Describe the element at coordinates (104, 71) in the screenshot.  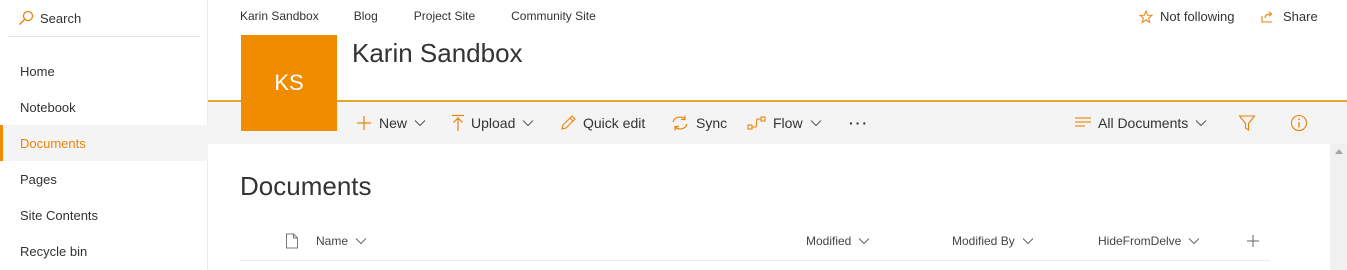
I see `nav-item-home: Home` at that location.